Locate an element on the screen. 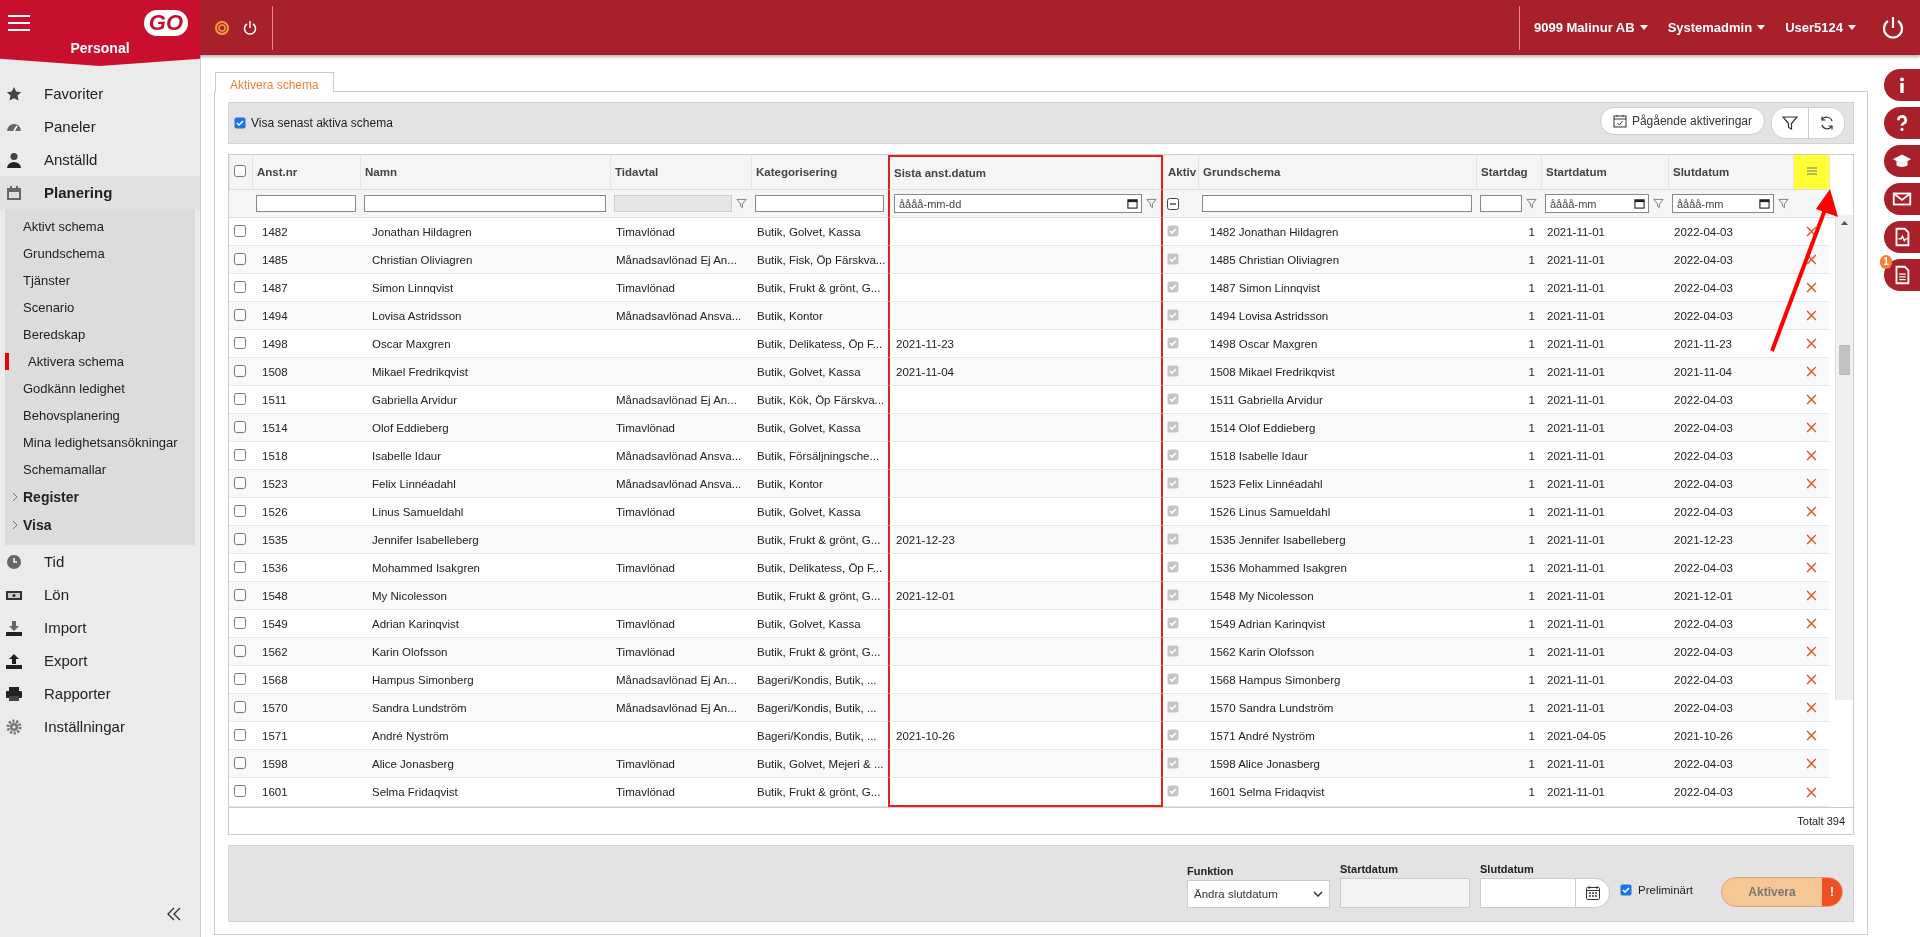 This screenshot has width=1920, height=937. refresh-button is located at coordinates (1826, 123).